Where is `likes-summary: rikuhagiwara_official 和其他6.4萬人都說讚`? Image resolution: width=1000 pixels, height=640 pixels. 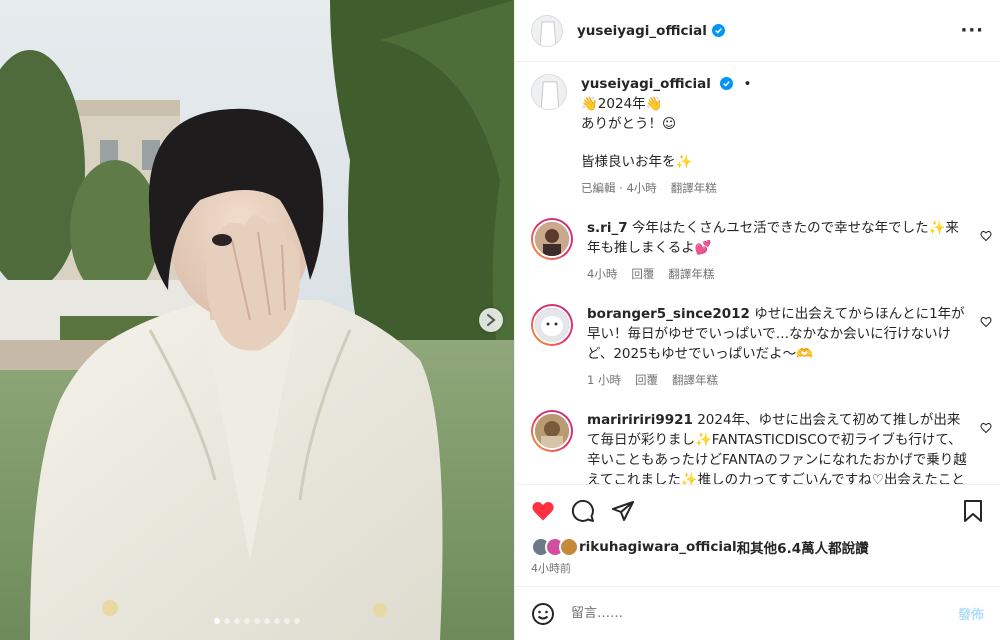 likes-summary: rikuhagiwara_official 和其他6.4萬人都說讚 is located at coordinates (757, 547).